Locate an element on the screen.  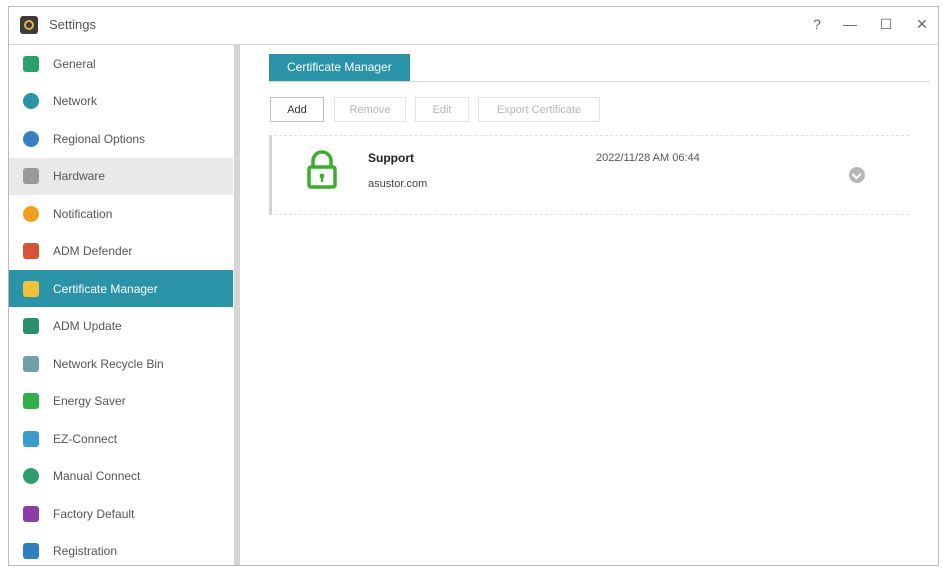
settings-app-icon is located at coordinates (29, 25).